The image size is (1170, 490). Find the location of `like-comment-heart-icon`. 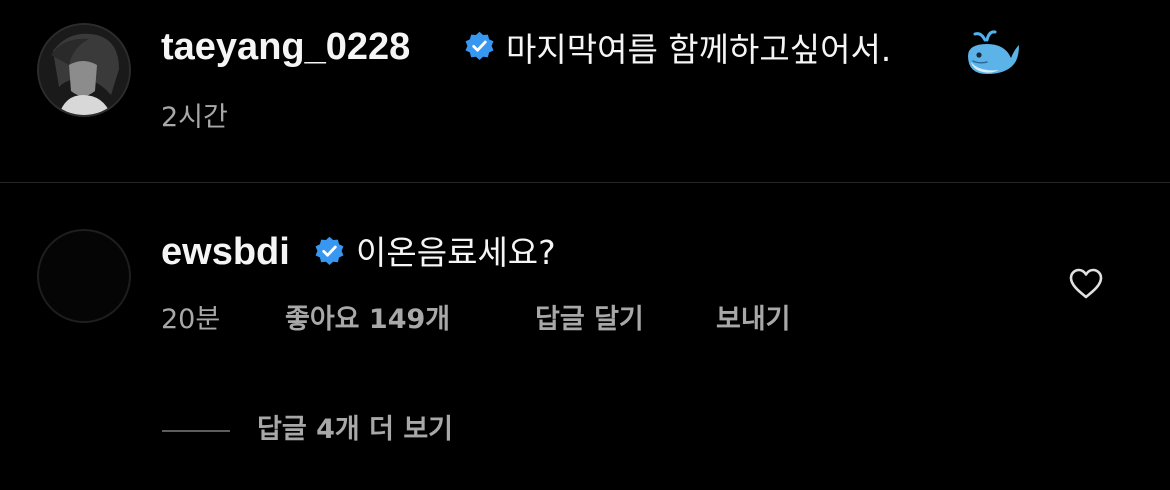

like-comment-heart-icon is located at coordinates (1086, 283).